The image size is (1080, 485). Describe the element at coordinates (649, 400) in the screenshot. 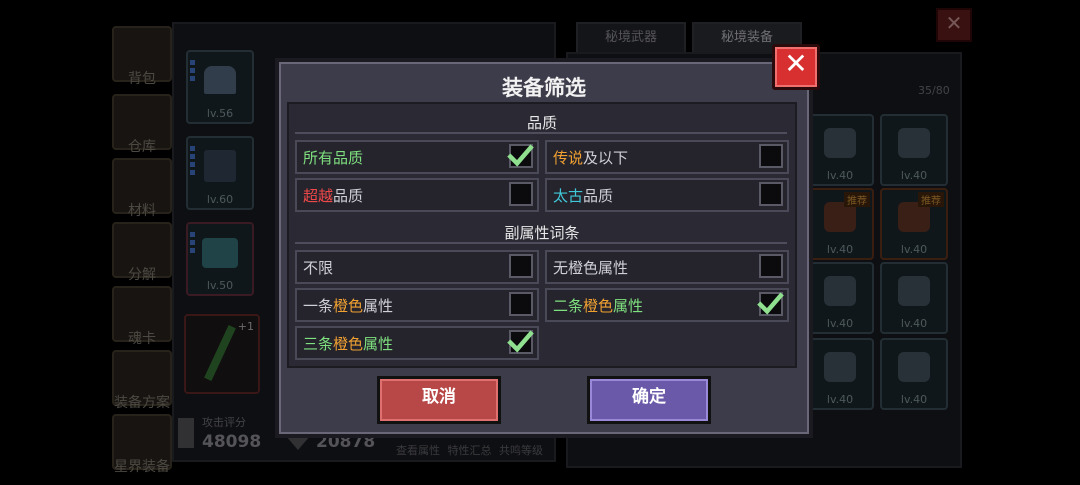

I see `confirm-button: 确定` at that location.